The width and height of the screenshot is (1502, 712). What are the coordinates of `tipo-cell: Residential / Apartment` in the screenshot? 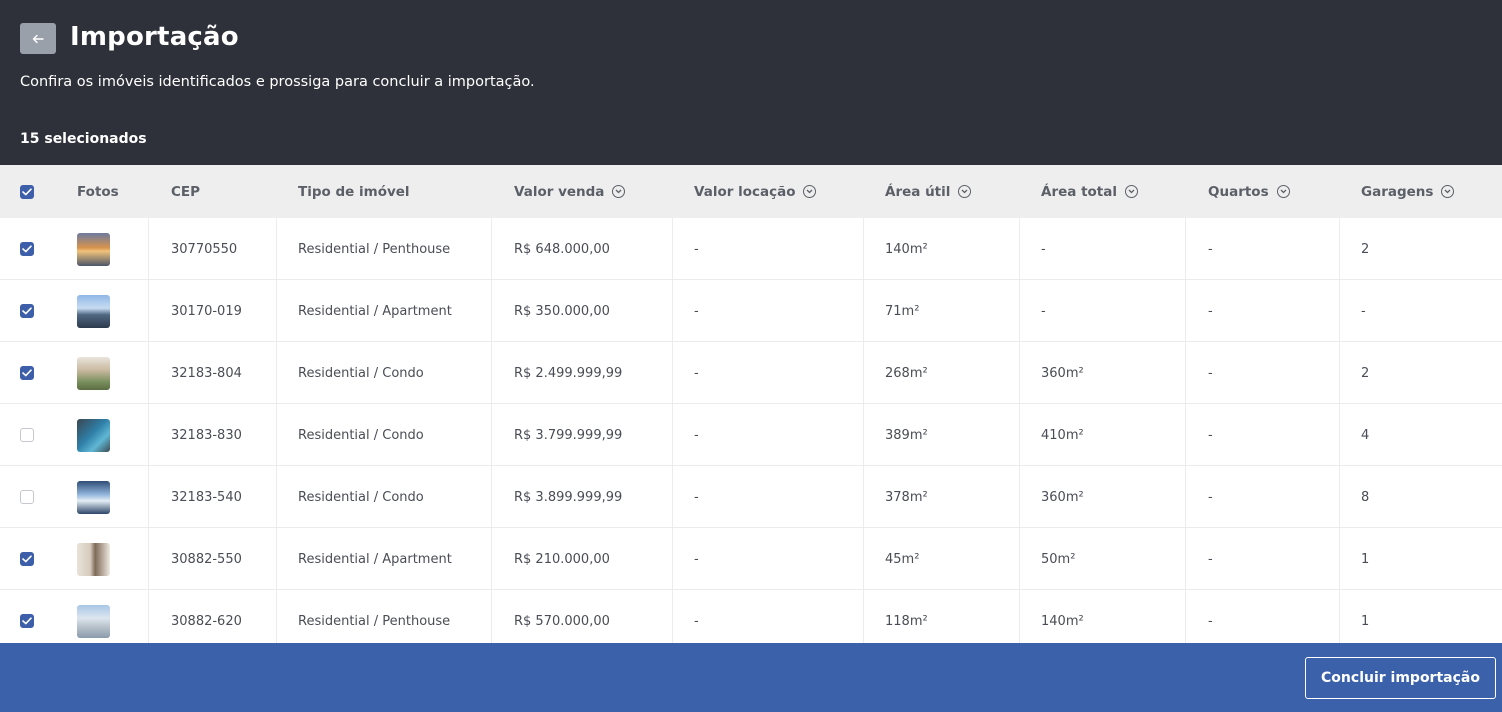 It's located at (375, 311).